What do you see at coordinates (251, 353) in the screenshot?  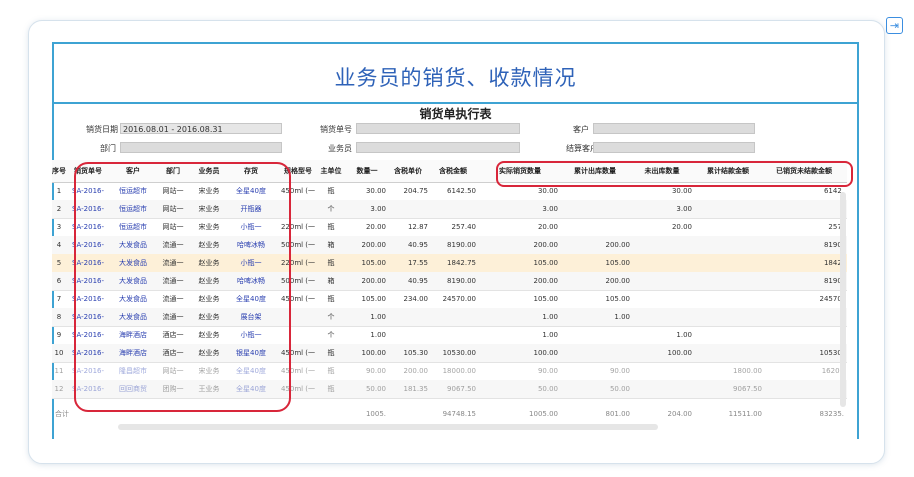 I see `cell-item: 银星40度` at bounding box center [251, 353].